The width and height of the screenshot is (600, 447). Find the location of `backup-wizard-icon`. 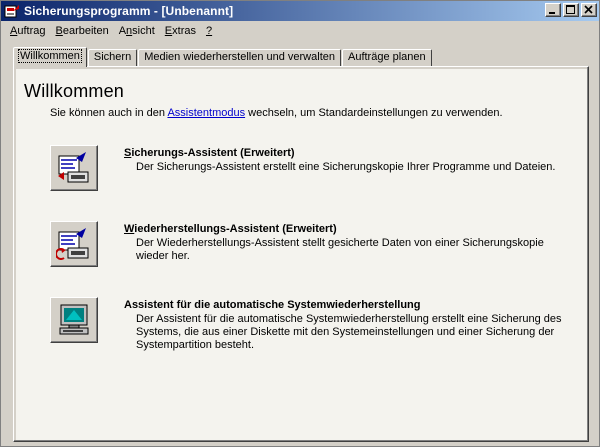

backup-wizard-icon is located at coordinates (73, 167).